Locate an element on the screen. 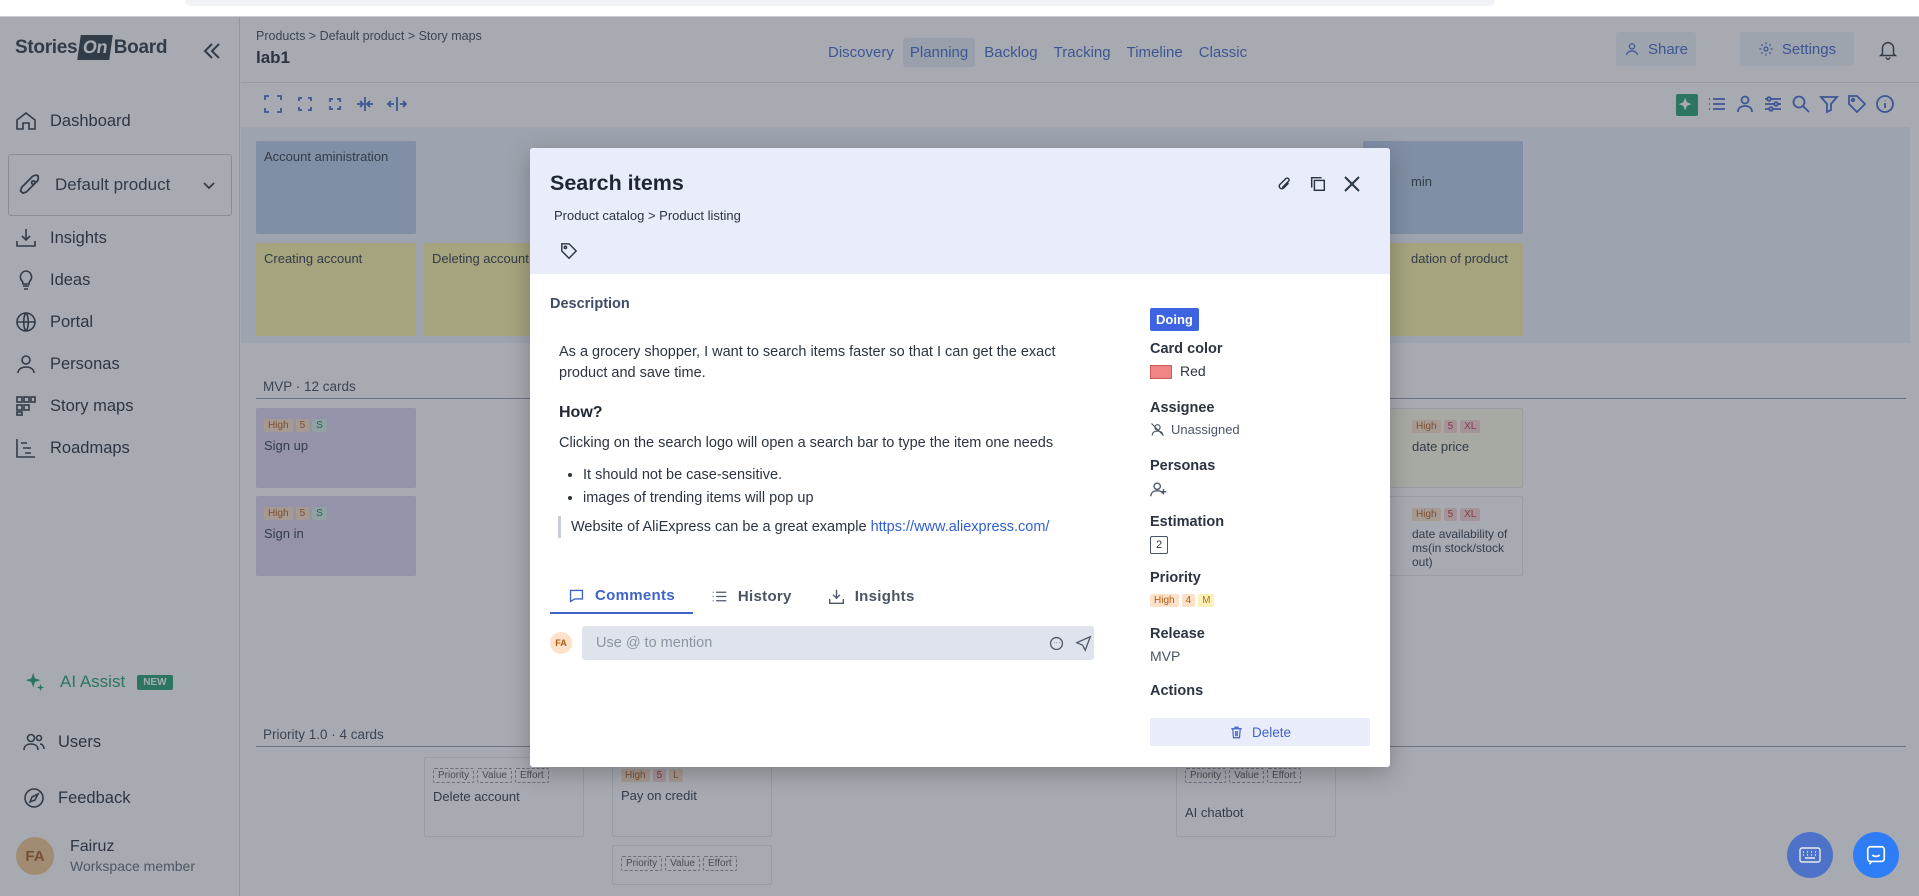 This screenshot has width=1919, height=896. support-chat-button is located at coordinates (1876, 855).